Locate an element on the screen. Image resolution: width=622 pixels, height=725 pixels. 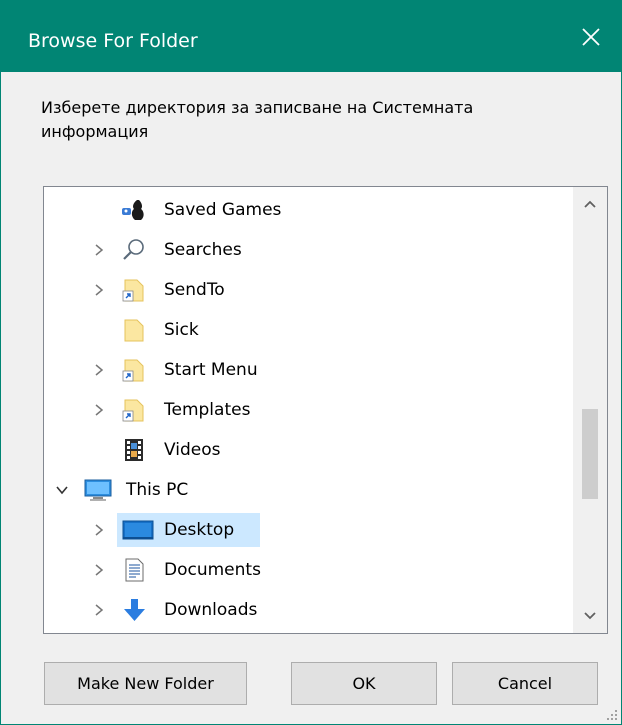
close-icon is located at coordinates (591, 36).